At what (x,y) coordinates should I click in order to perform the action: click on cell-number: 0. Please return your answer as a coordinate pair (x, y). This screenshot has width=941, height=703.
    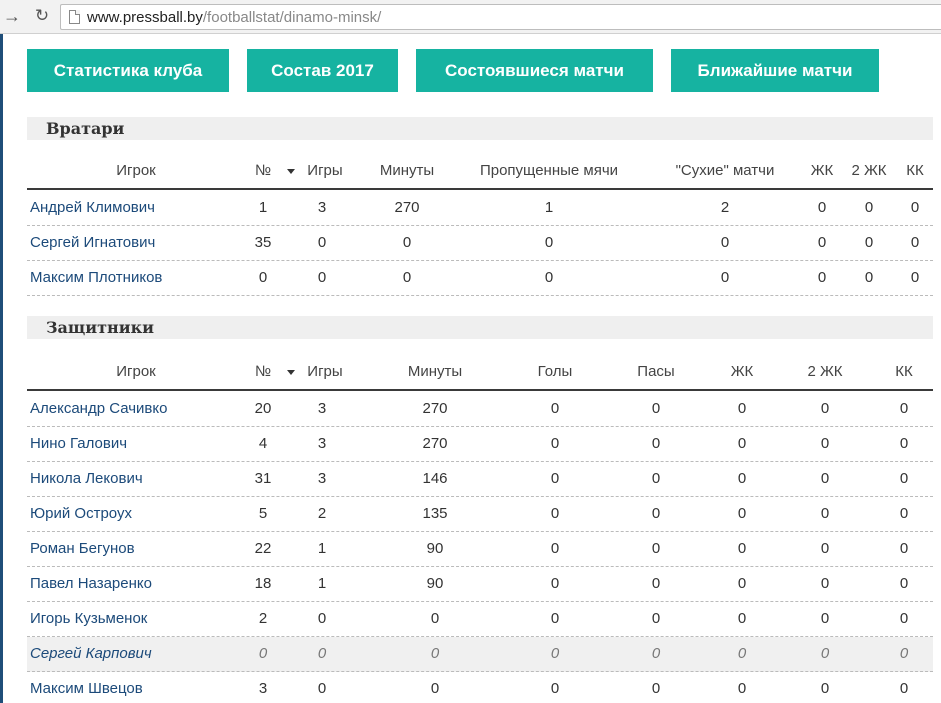
    Looking at the image, I should click on (263, 653).